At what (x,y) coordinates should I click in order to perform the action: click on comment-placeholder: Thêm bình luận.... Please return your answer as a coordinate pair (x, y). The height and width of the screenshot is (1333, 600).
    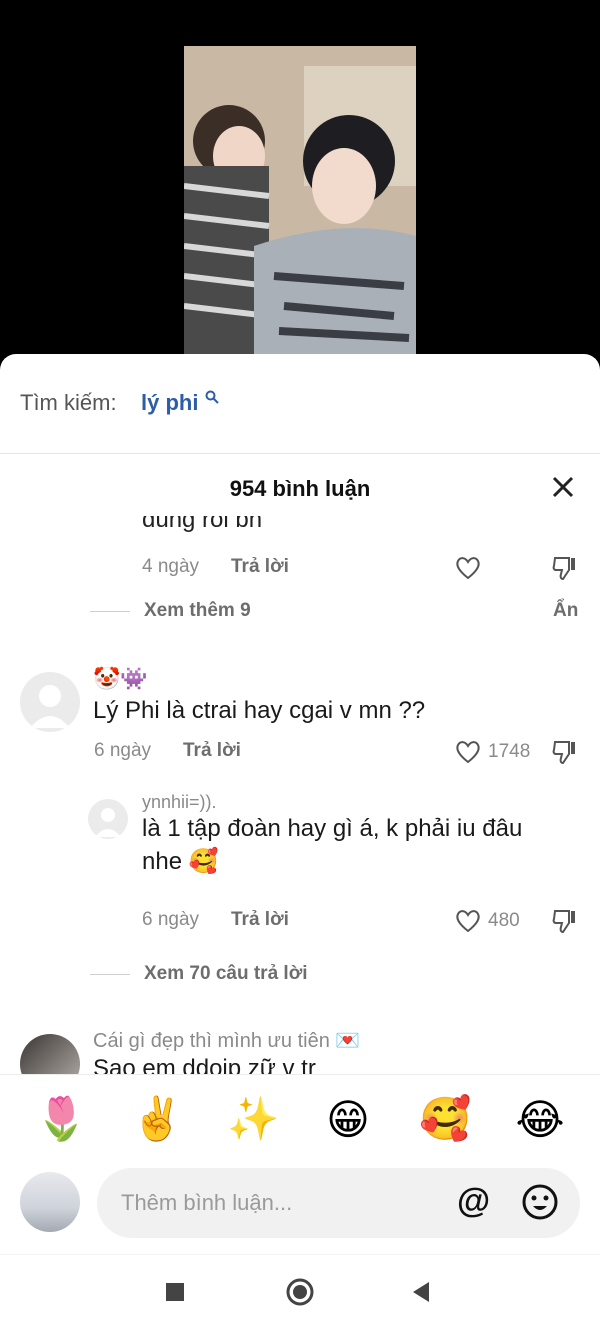
    Looking at the image, I should click on (207, 1202).